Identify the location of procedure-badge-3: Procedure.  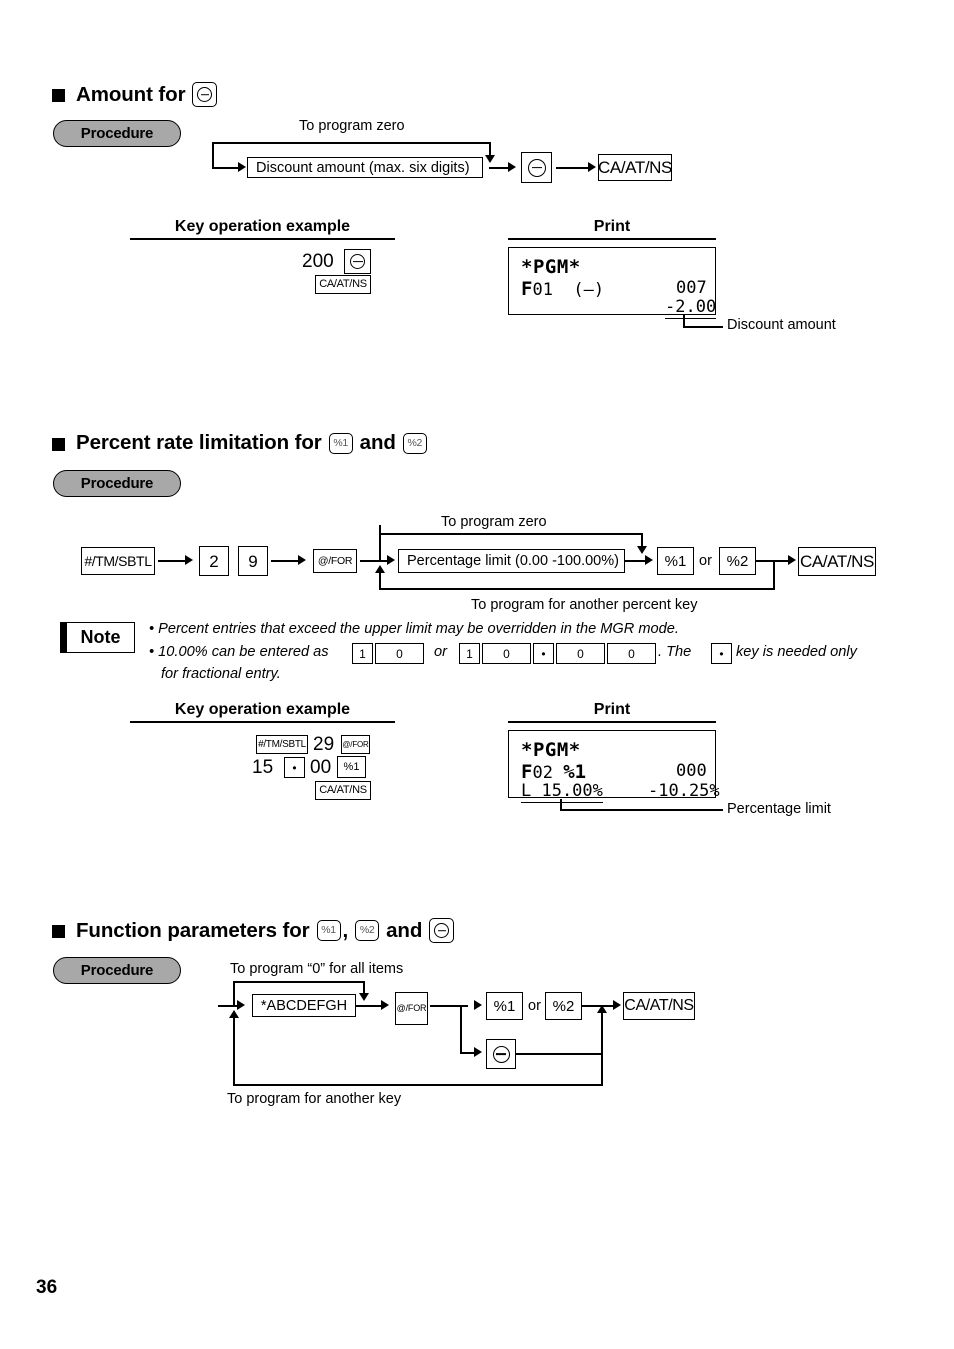
(117, 970).